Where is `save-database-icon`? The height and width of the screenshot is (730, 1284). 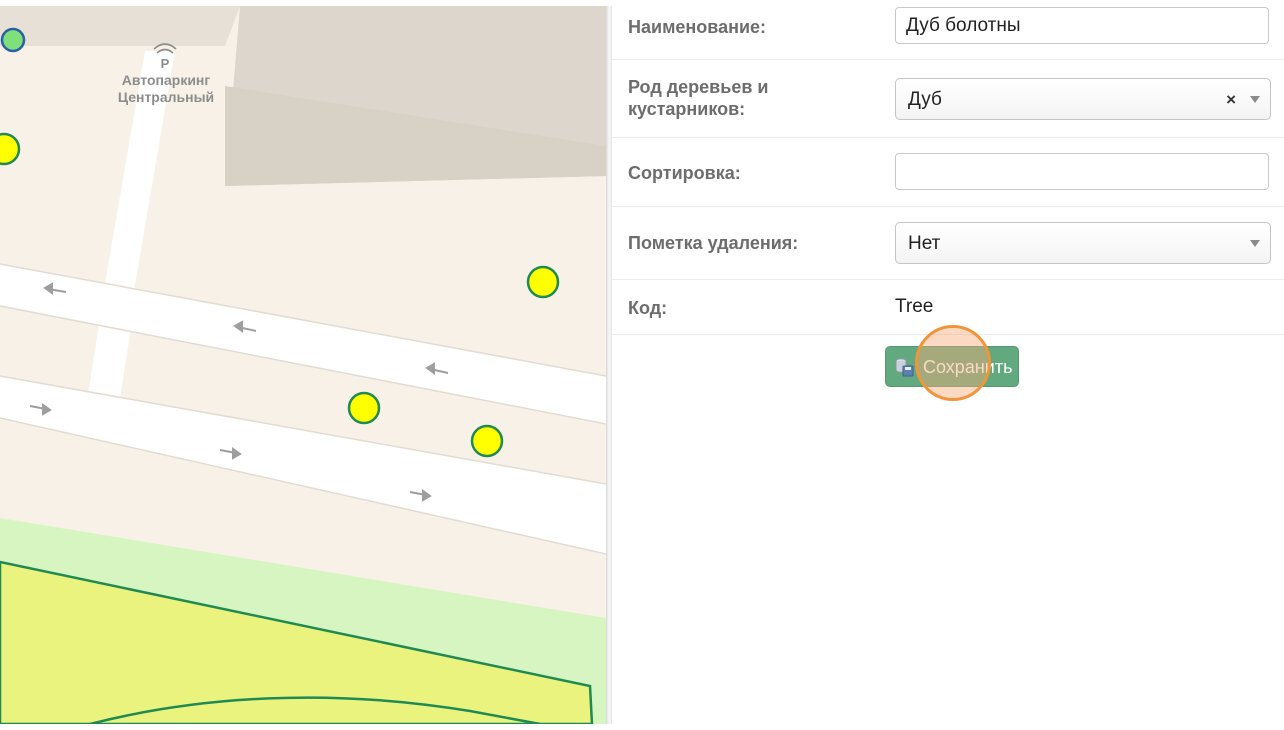
save-database-icon is located at coordinates (904, 367).